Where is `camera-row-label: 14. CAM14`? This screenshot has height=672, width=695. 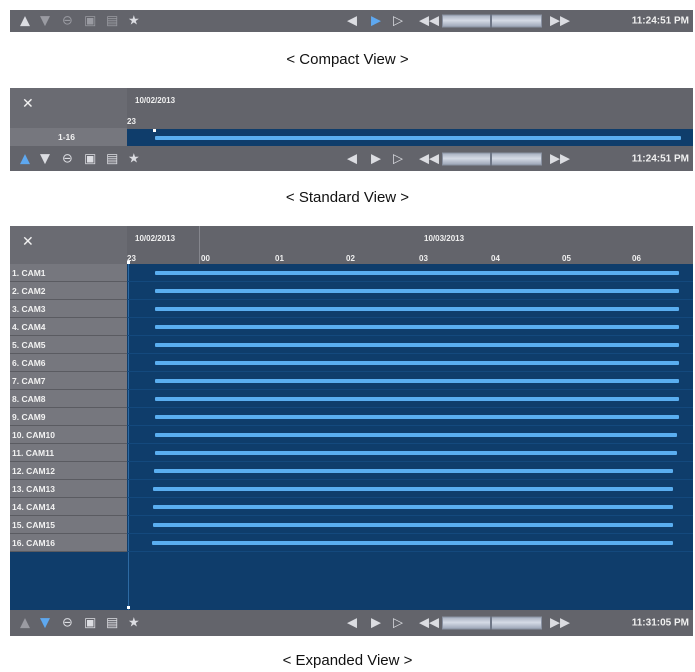
camera-row-label: 14. CAM14 is located at coordinates (68, 507).